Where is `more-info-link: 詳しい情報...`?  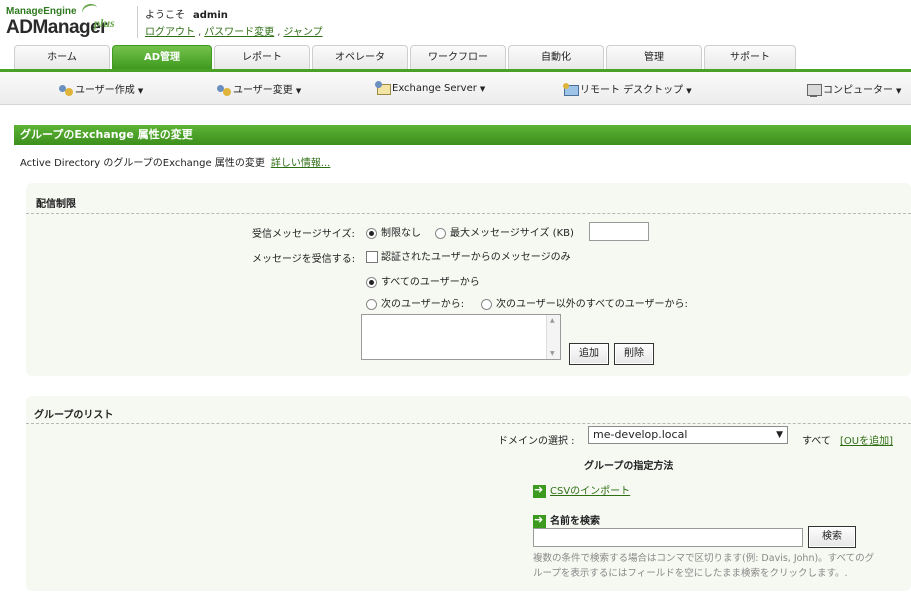
more-info-link: 詳しい情報... is located at coordinates (301, 163).